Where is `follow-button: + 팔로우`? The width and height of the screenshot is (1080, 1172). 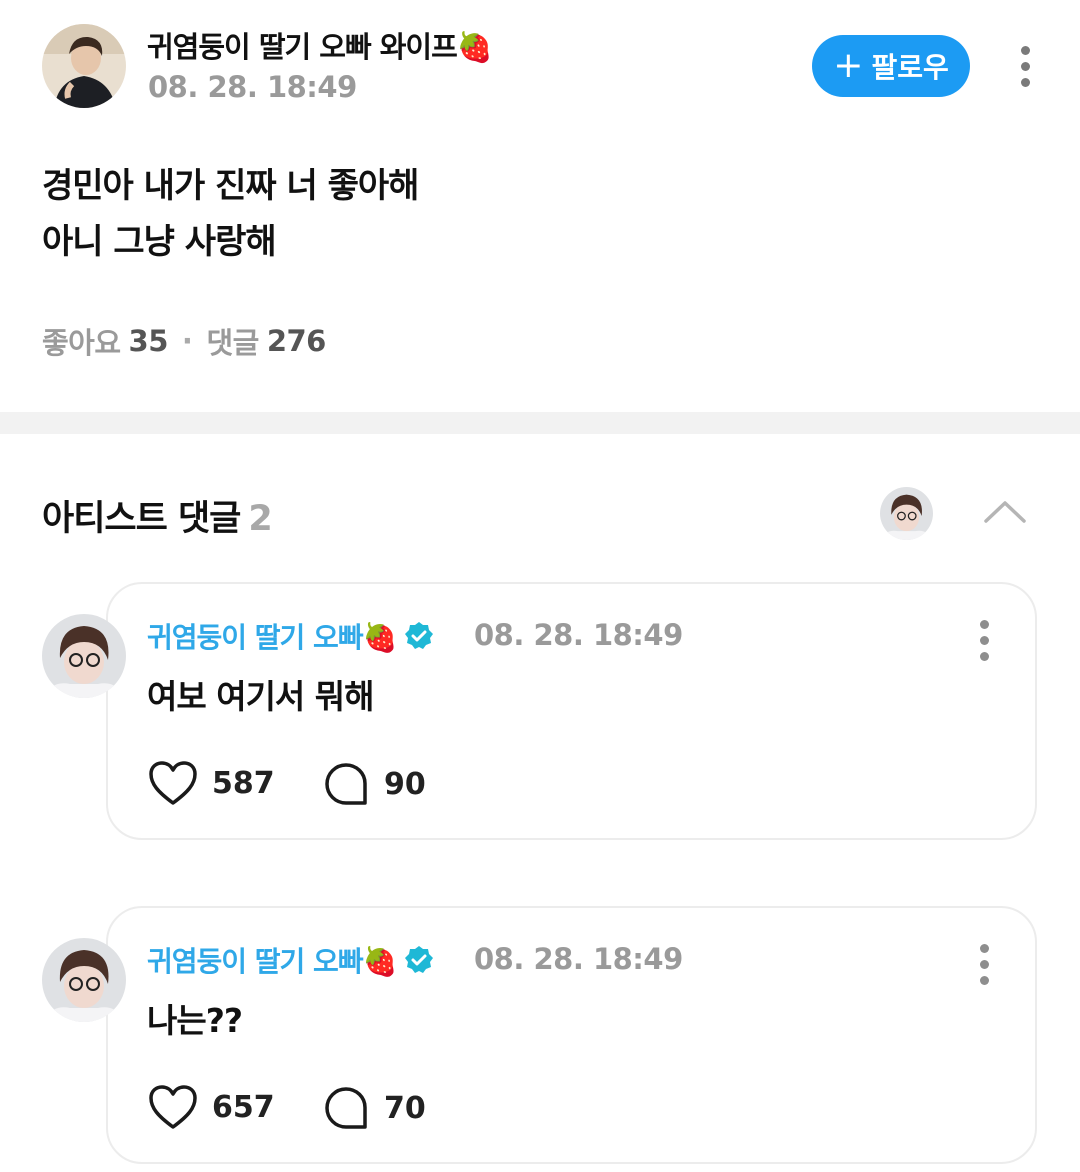 follow-button: + 팔로우 is located at coordinates (891, 66).